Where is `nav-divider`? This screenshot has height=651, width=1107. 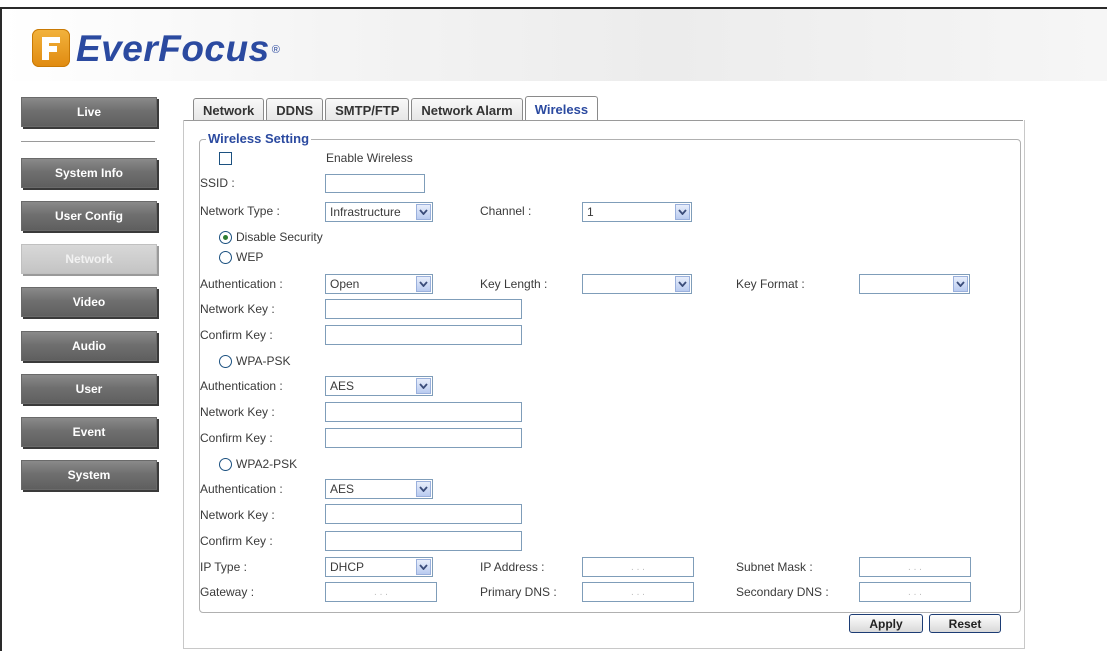
nav-divider is located at coordinates (88, 141).